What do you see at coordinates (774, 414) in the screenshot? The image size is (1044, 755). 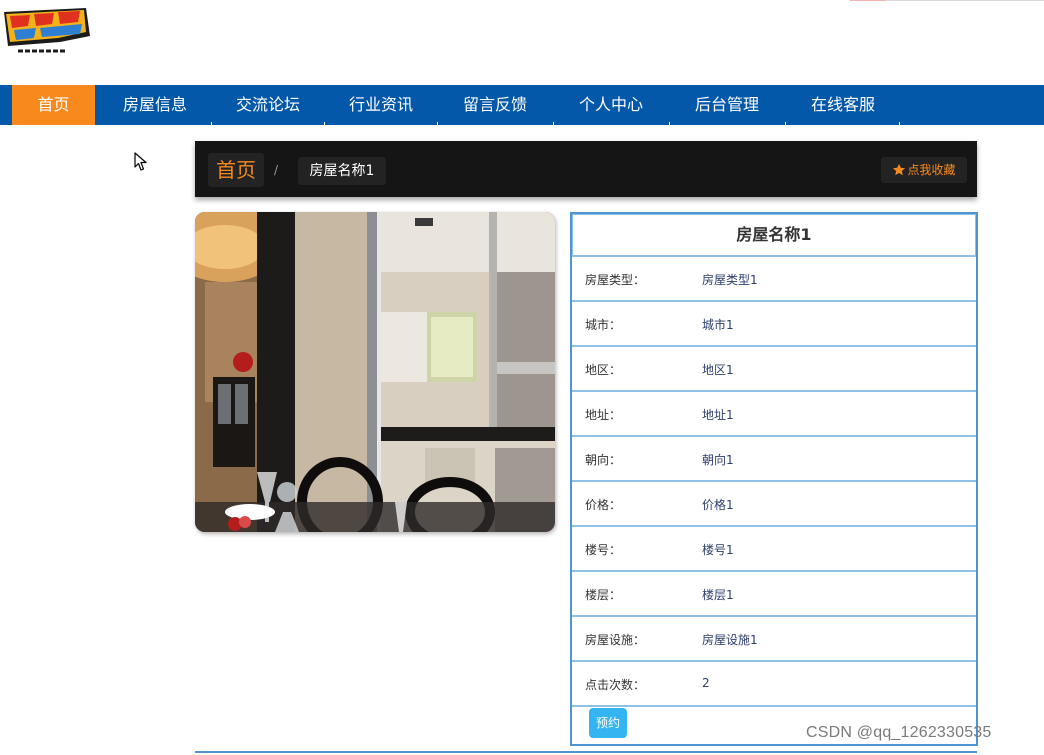 I see `detail-row-address: 地址： 地址1` at bounding box center [774, 414].